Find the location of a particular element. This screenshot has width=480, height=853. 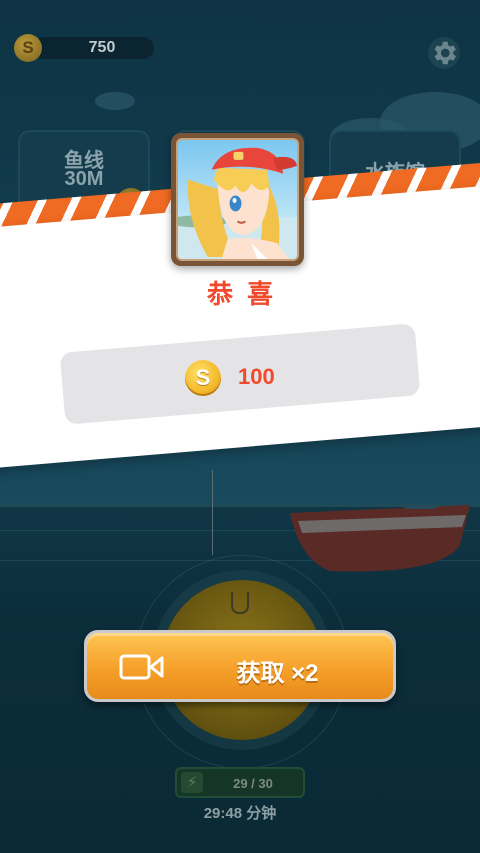

upgrade-card-line: 鱼线 30M is located at coordinates (84, 180).